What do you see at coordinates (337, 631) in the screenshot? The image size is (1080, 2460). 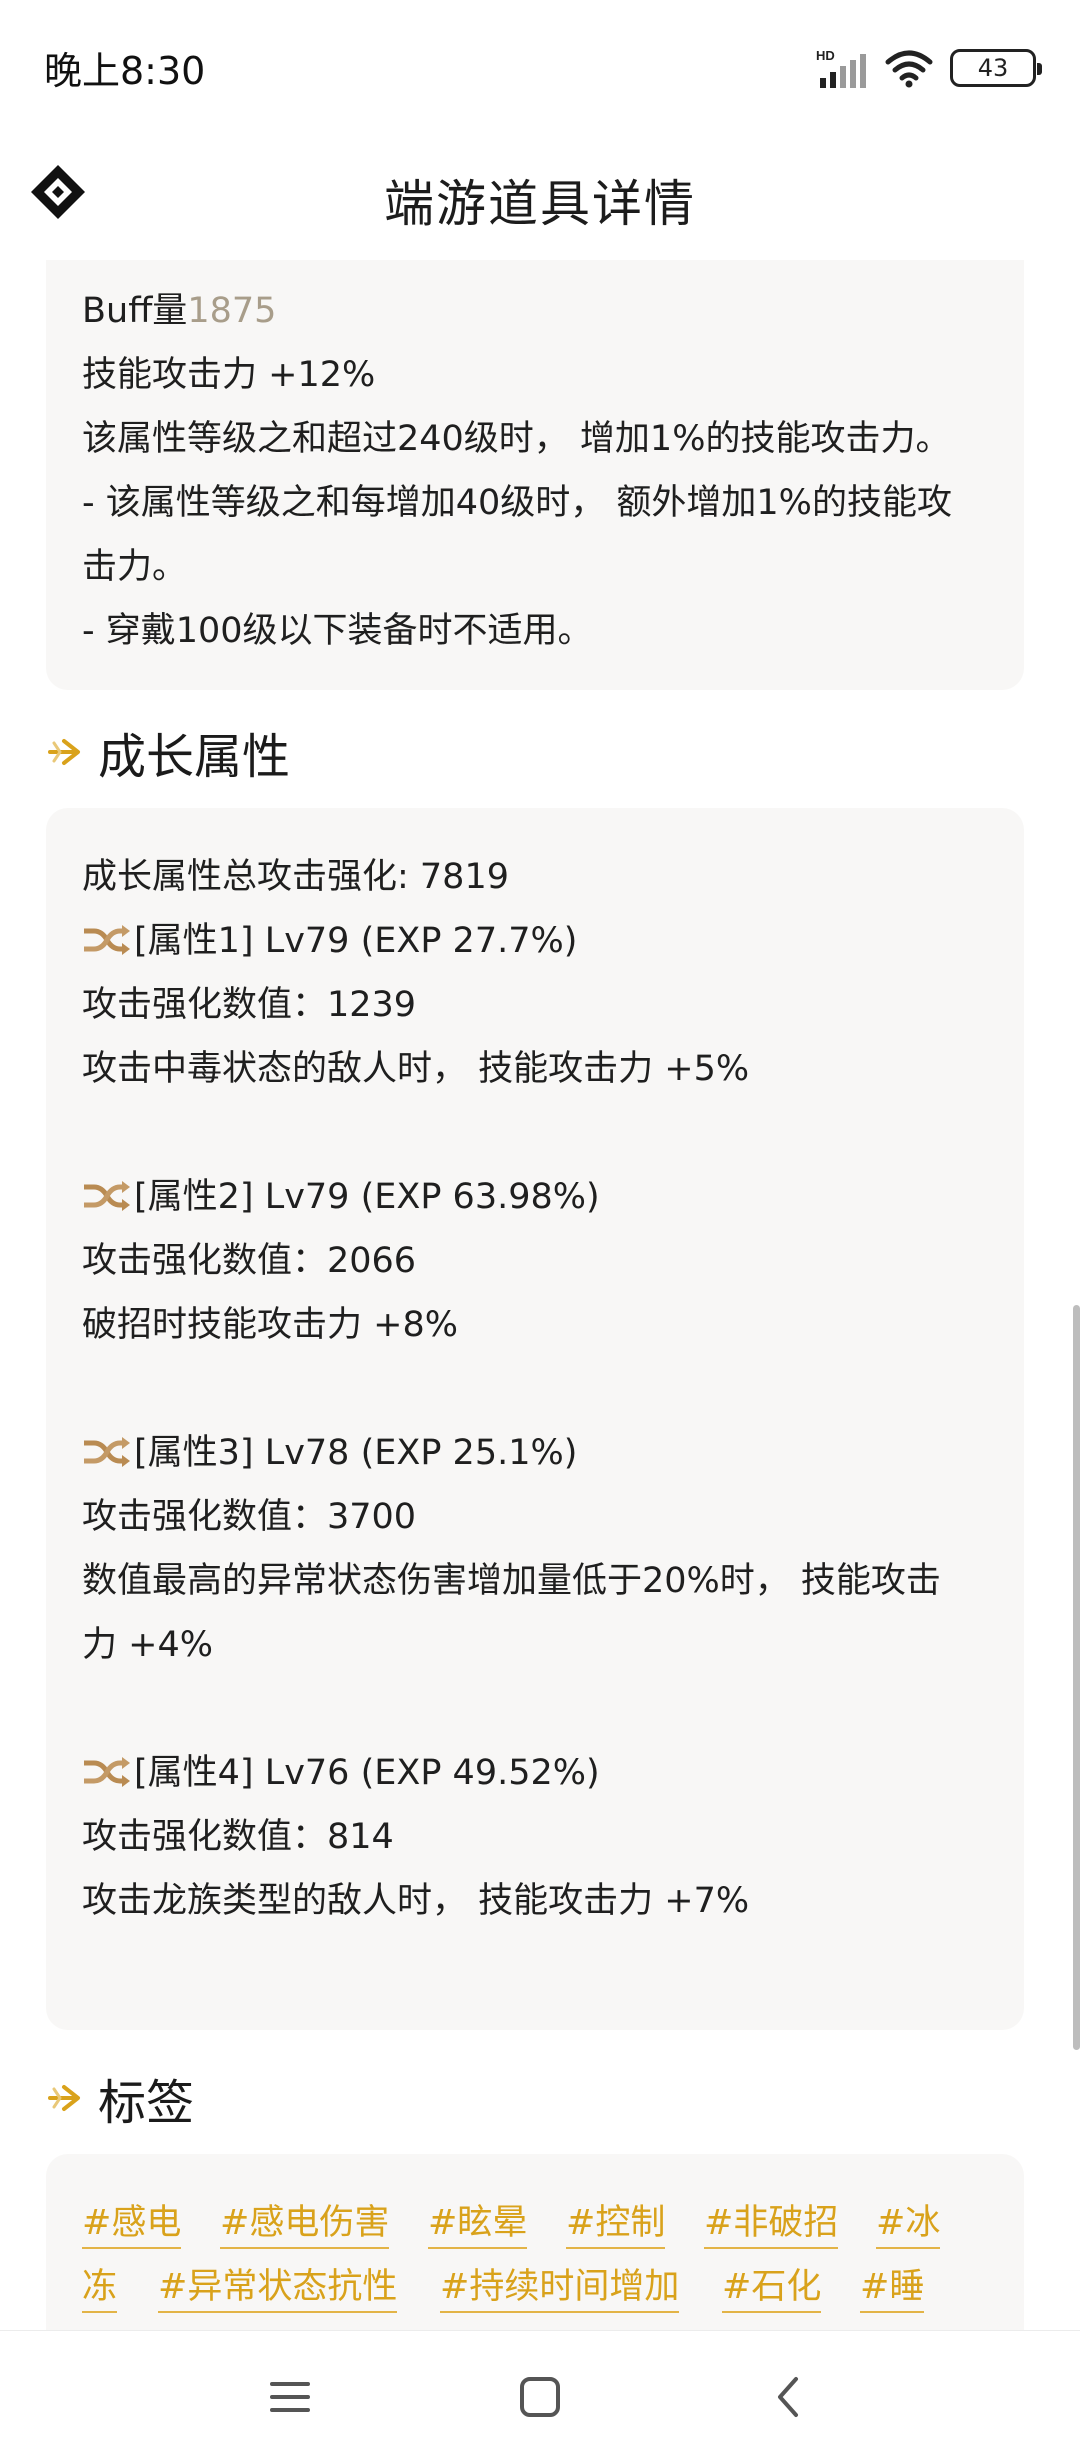 I see `buff-line: - 穿戴100级以下装备时不适用。` at bounding box center [337, 631].